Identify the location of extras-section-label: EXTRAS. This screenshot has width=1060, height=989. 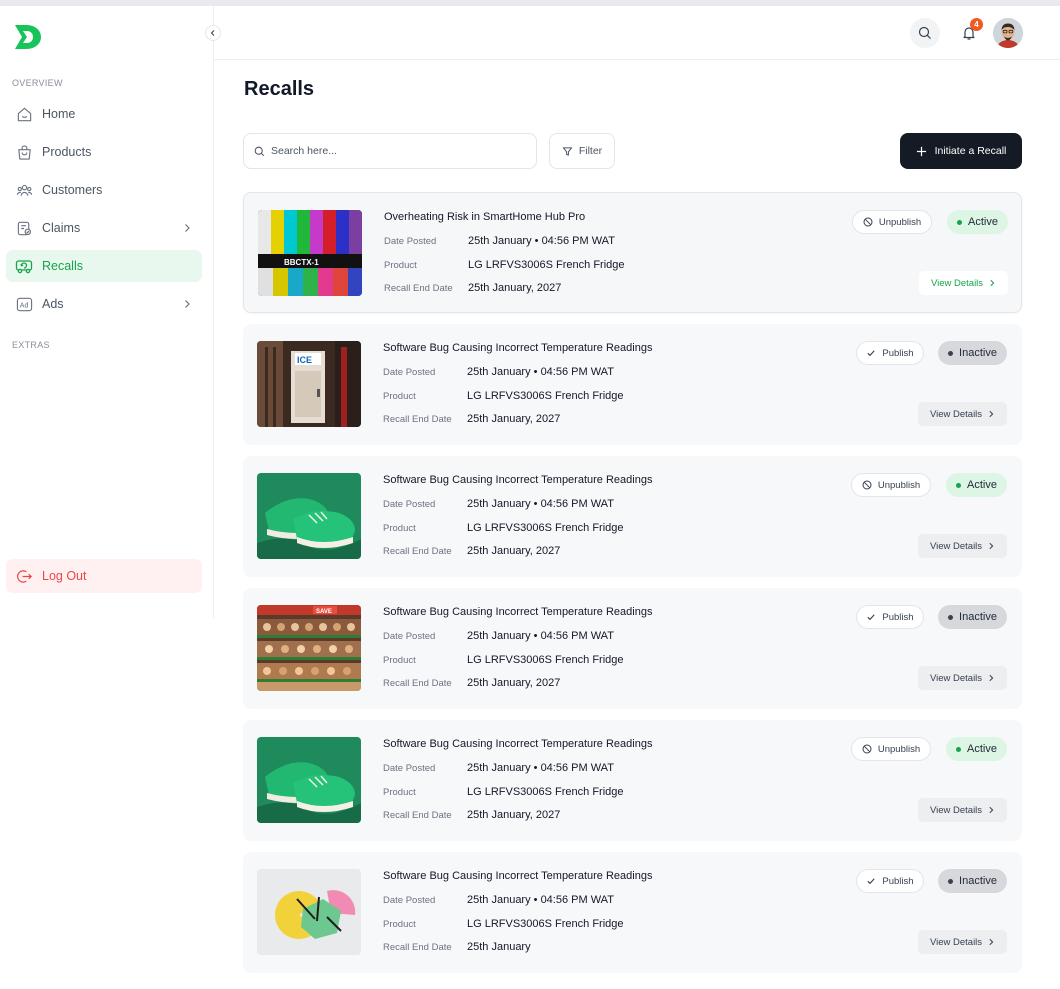
(31, 345).